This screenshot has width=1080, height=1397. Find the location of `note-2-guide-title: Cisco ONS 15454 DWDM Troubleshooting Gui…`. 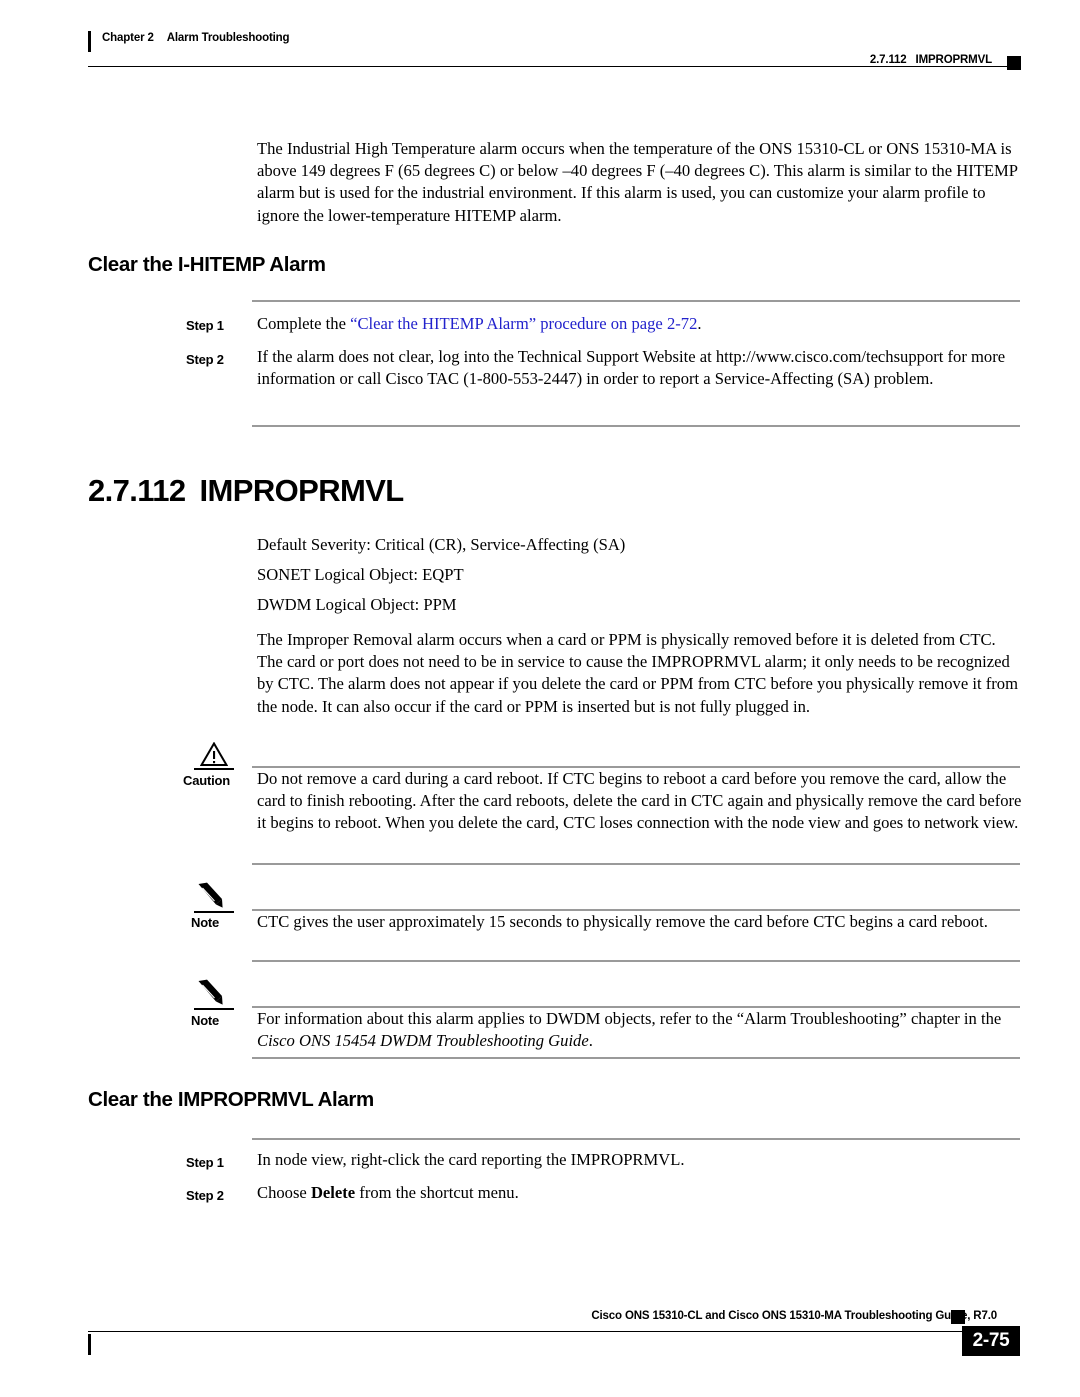

note-2-guide-title: Cisco ONS 15454 DWDM Troubleshooting Gui… is located at coordinates (423, 1041).